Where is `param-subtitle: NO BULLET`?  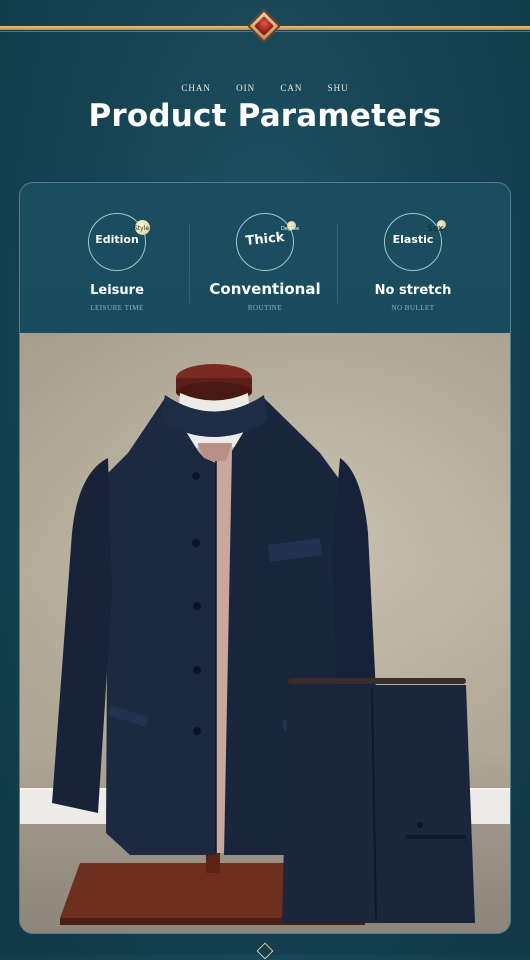 param-subtitle: NO BULLET is located at coordinates (413, 308).